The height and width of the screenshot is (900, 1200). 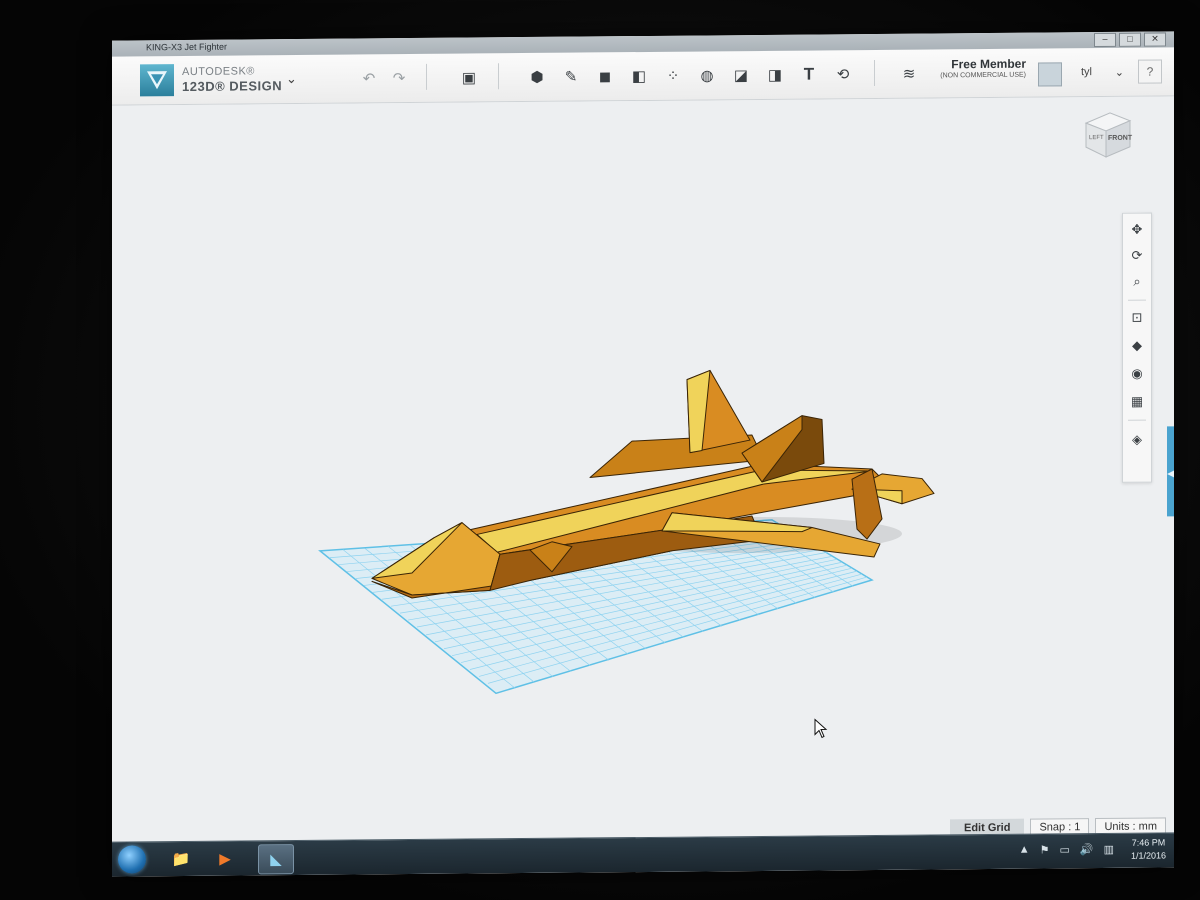 I want to click on text-button: T, so click(x=809, y=74).